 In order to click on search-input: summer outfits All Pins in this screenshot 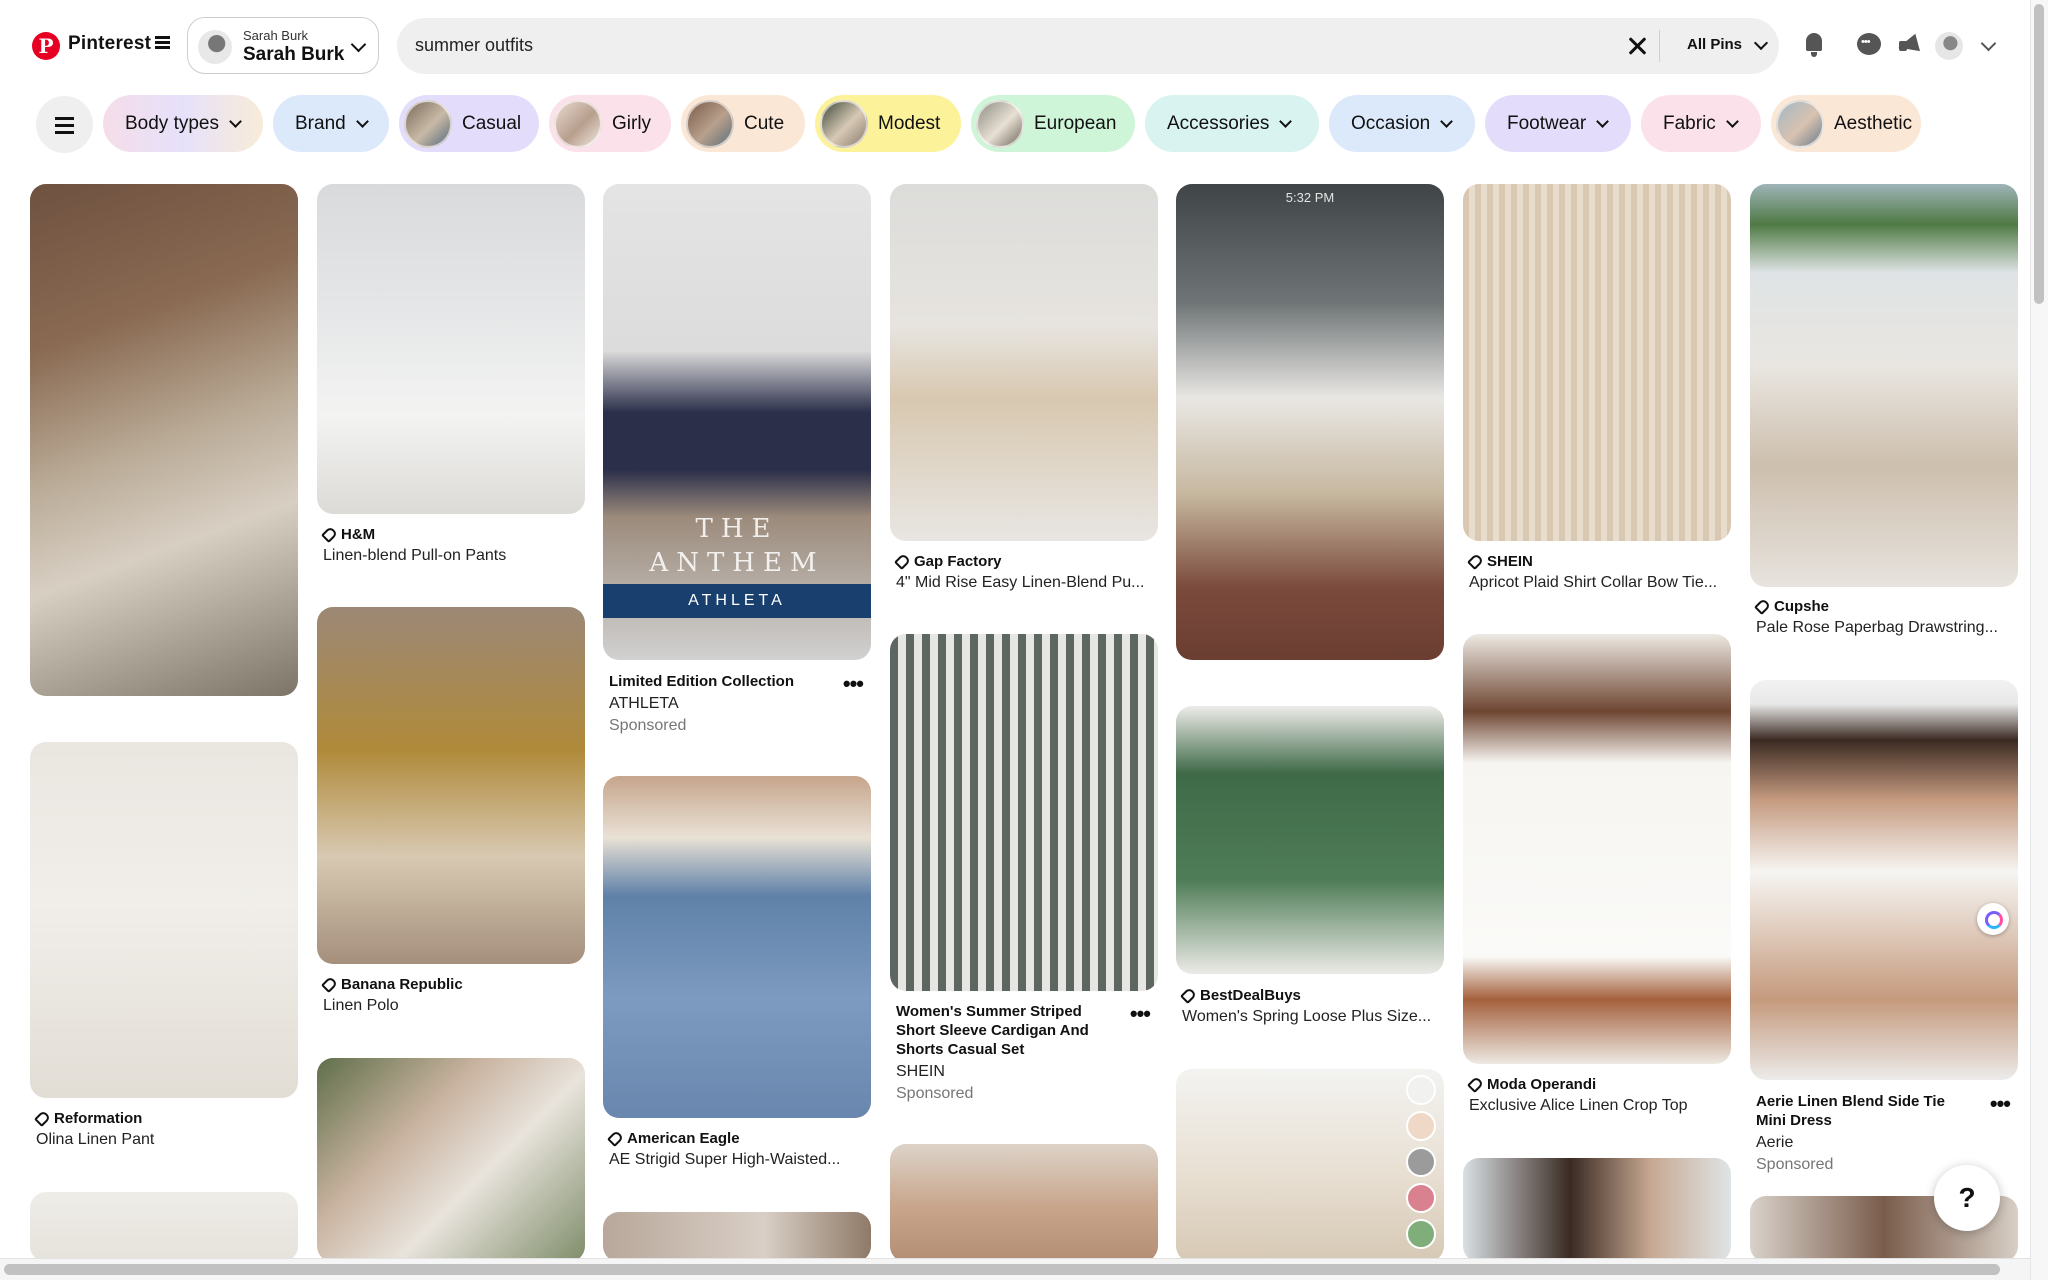, I will do `click(1088, 46)`.